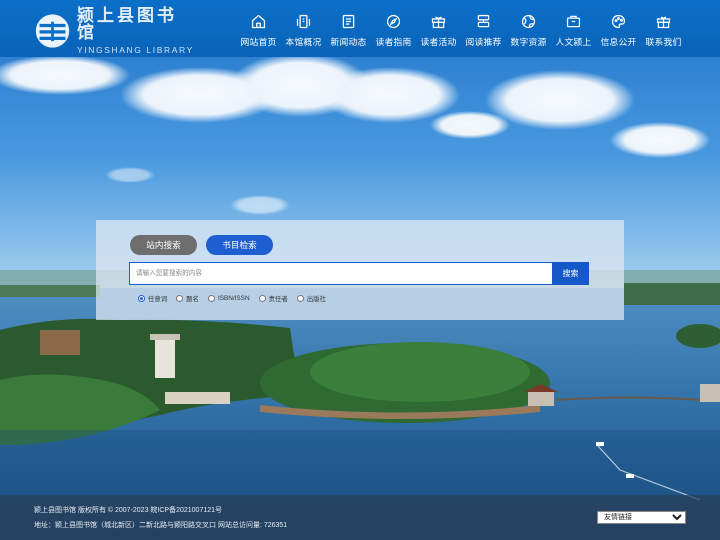  I want to click on radio-any-word: 任意词, so click(152, 298).